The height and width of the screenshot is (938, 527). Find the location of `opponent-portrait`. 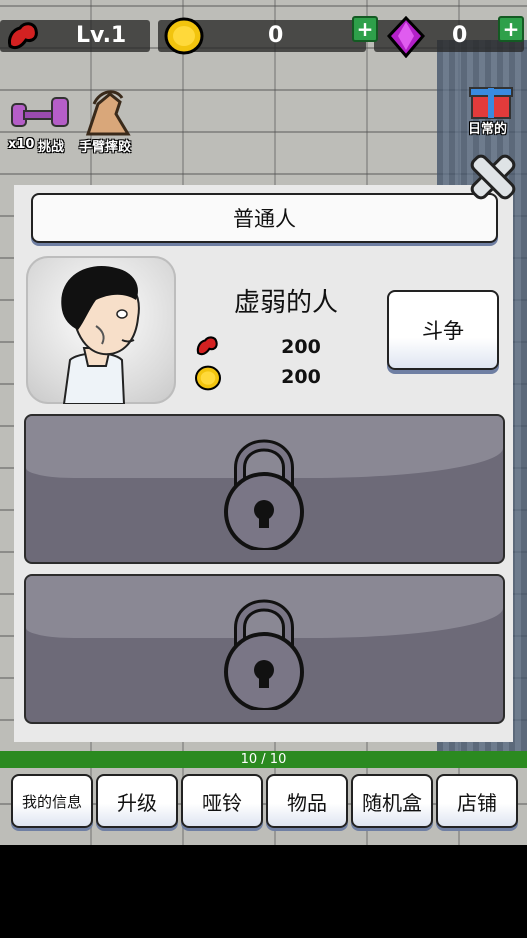

opponent-portrait is located at coordinates (101, 330).